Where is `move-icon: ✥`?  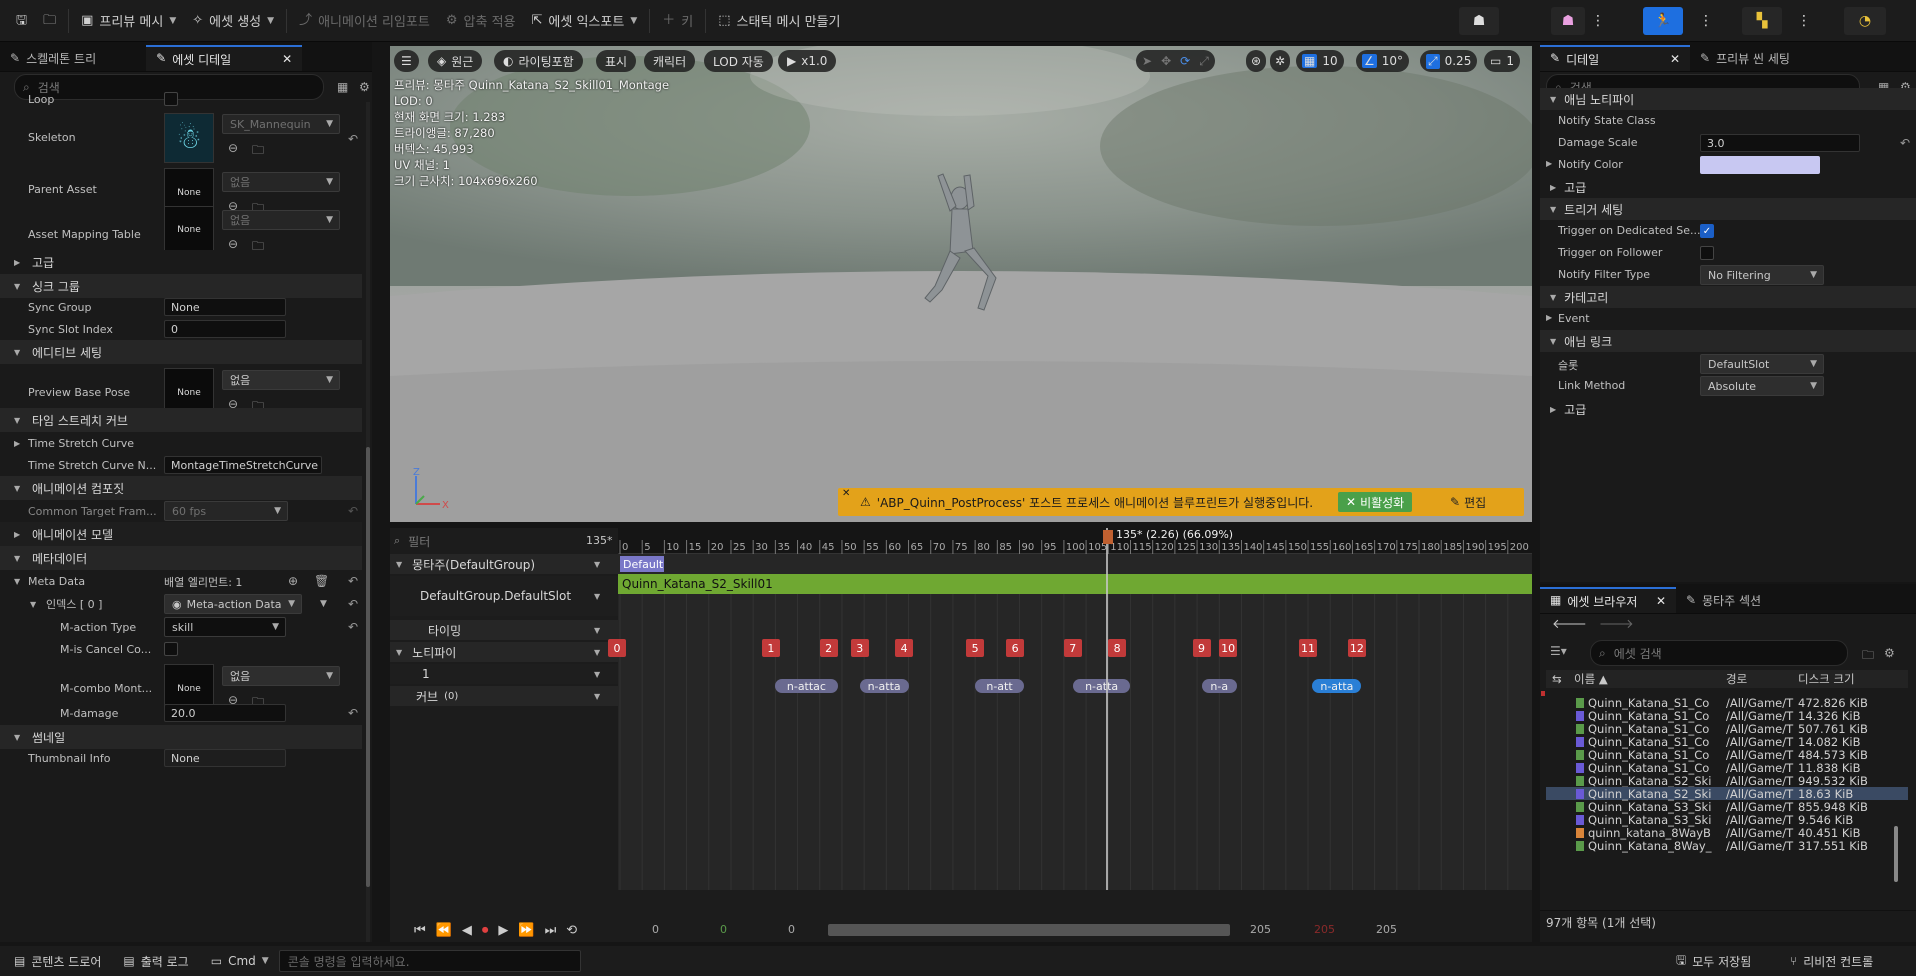 move-icon: ✥ is located at coordinates (1166, 61).